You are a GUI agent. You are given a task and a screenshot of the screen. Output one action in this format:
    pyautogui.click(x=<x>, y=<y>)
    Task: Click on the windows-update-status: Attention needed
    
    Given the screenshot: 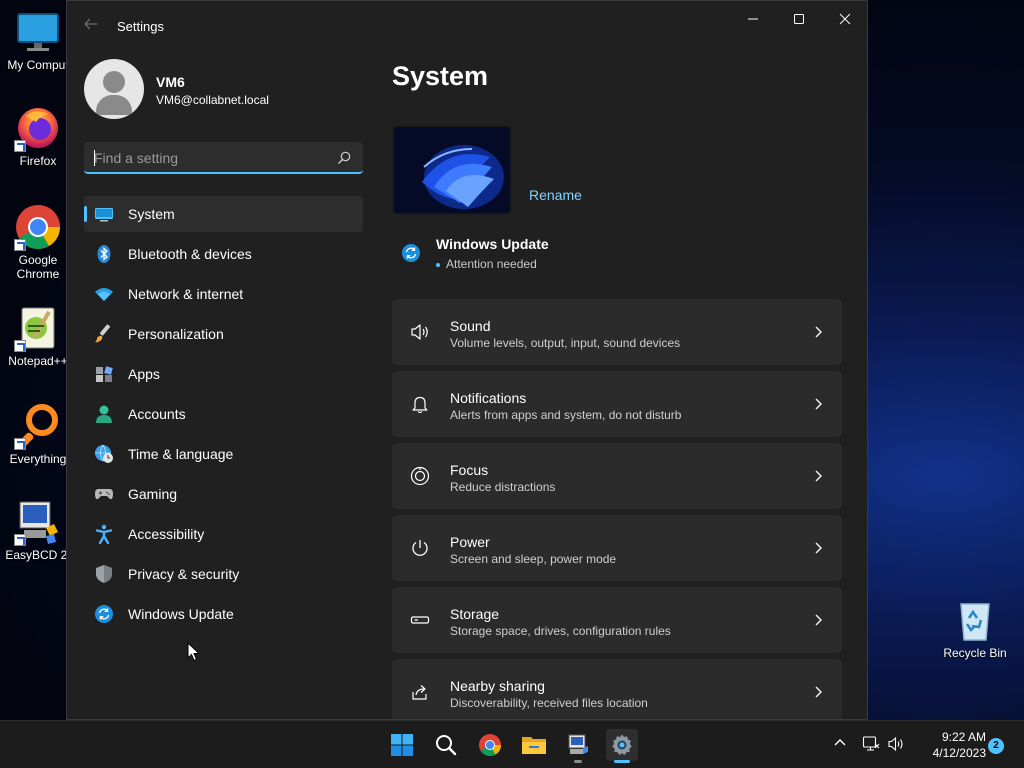 What is the action you would take?
    pyautogui.click(x=486, y=264)
    